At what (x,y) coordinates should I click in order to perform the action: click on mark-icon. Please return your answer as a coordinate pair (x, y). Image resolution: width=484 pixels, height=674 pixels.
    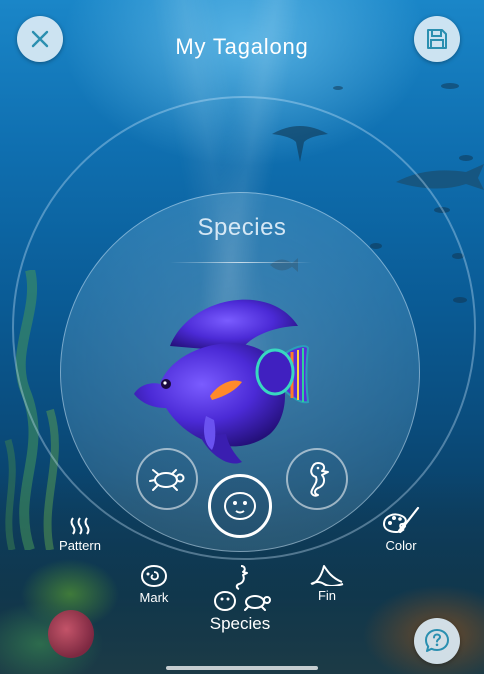
    Looking at the image, I should click on (154, 576).